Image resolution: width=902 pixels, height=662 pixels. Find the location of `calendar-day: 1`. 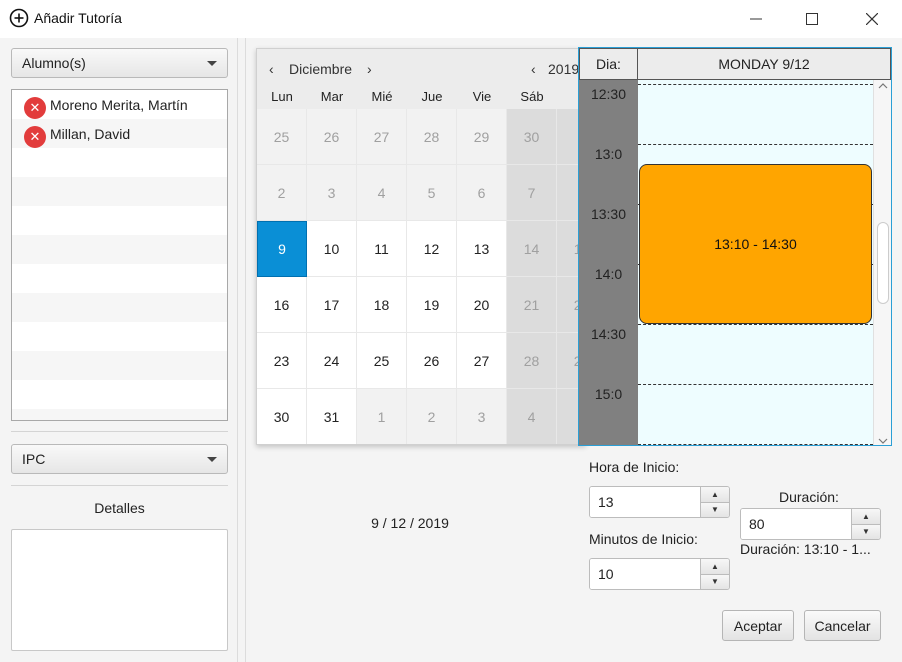

calendar-day: 1 is located at coordinates (382, 416).